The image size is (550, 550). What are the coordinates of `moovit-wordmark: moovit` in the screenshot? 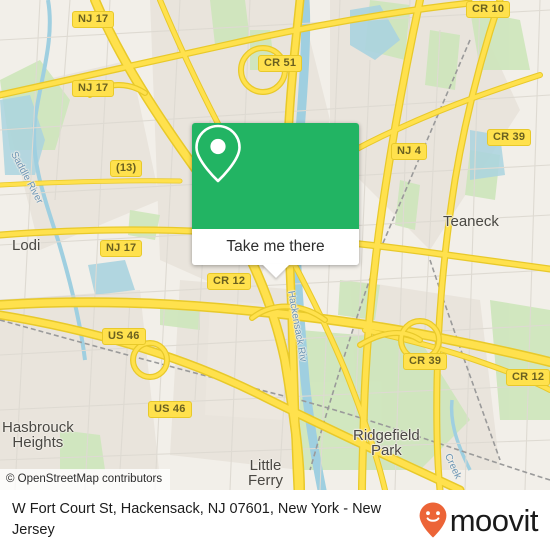 It's located at (494, 520).